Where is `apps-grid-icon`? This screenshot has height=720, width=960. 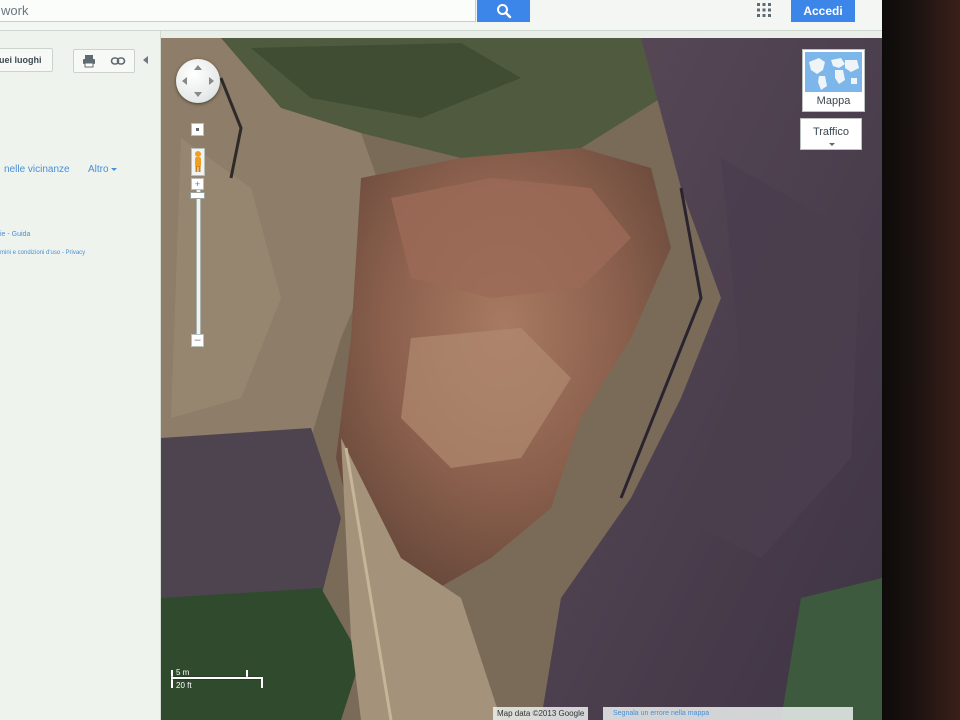 apps-grid-icon is located at coordinates (764, 10).